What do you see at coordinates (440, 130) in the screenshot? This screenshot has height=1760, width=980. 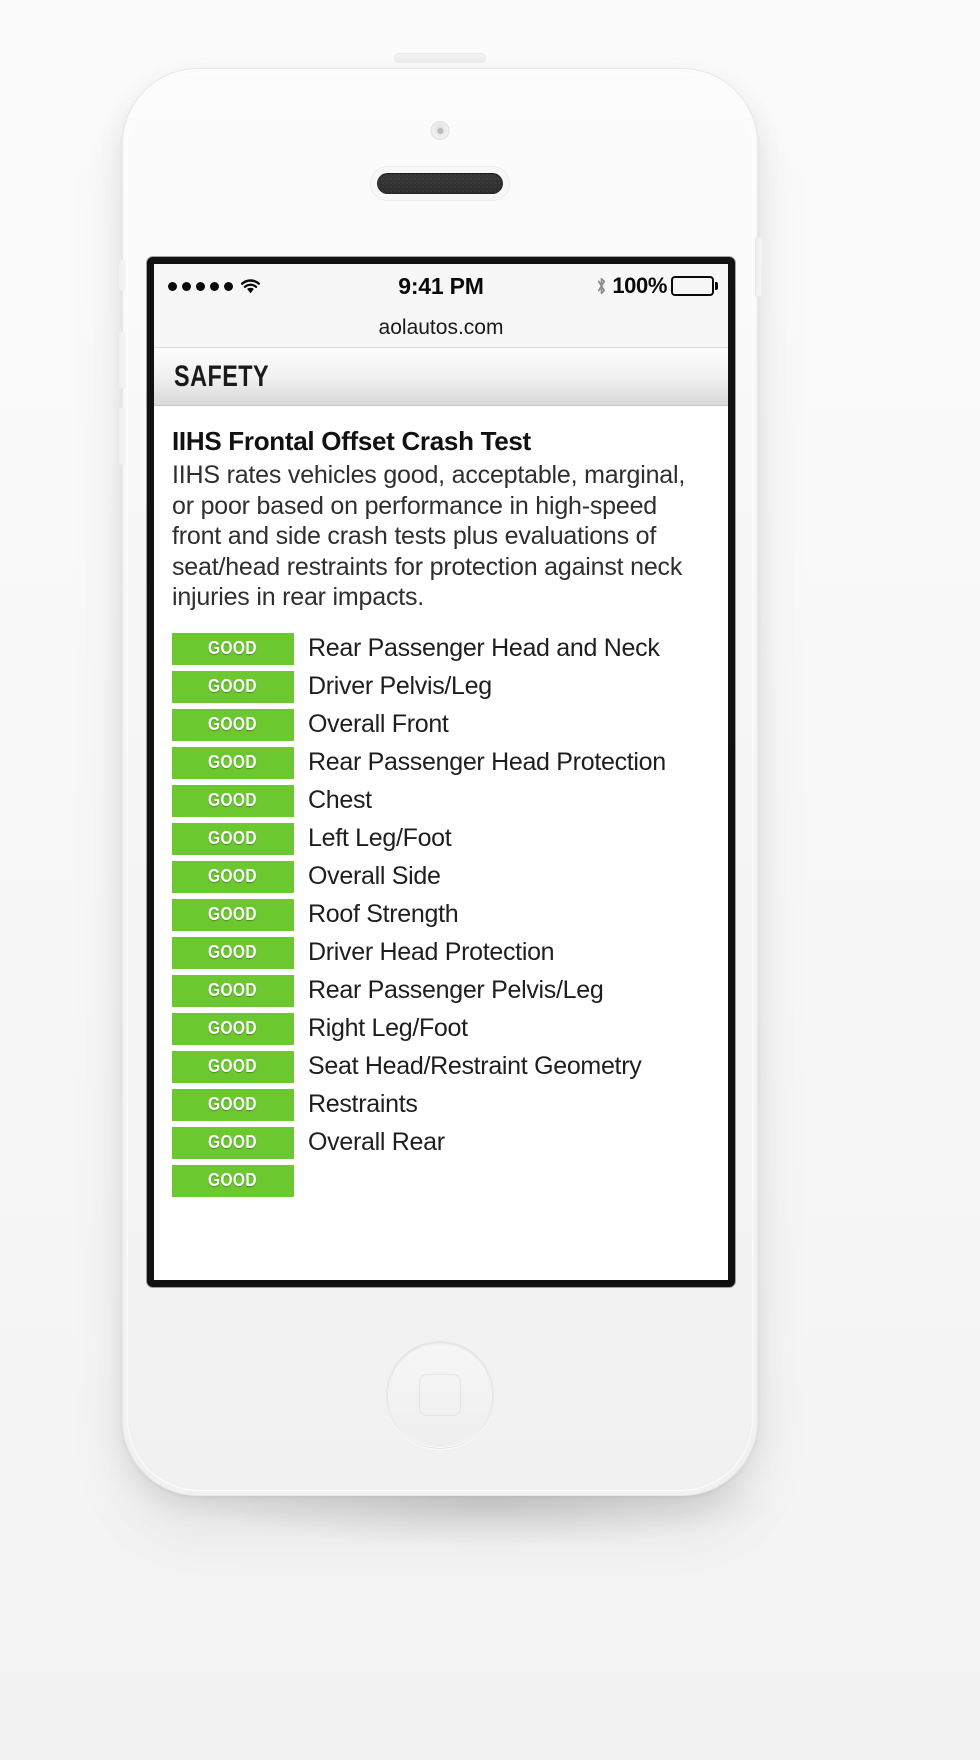 I see `front-camera-icon` at bounding box center [440, 130].